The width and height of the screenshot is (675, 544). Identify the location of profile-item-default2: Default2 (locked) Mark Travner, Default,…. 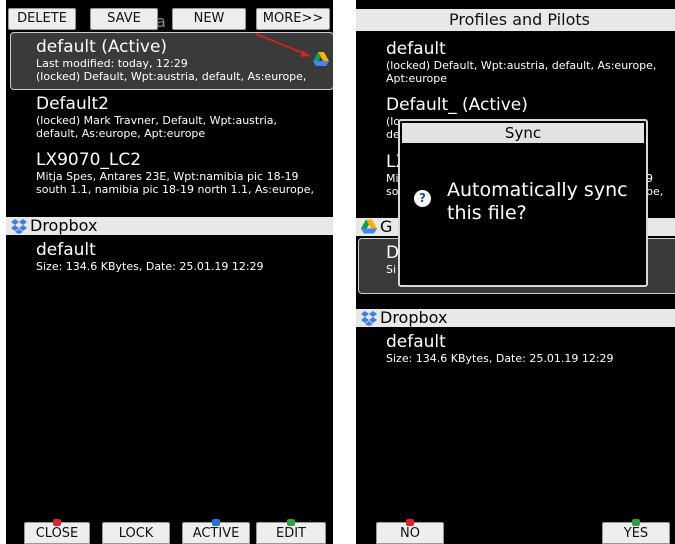
(156, 117).